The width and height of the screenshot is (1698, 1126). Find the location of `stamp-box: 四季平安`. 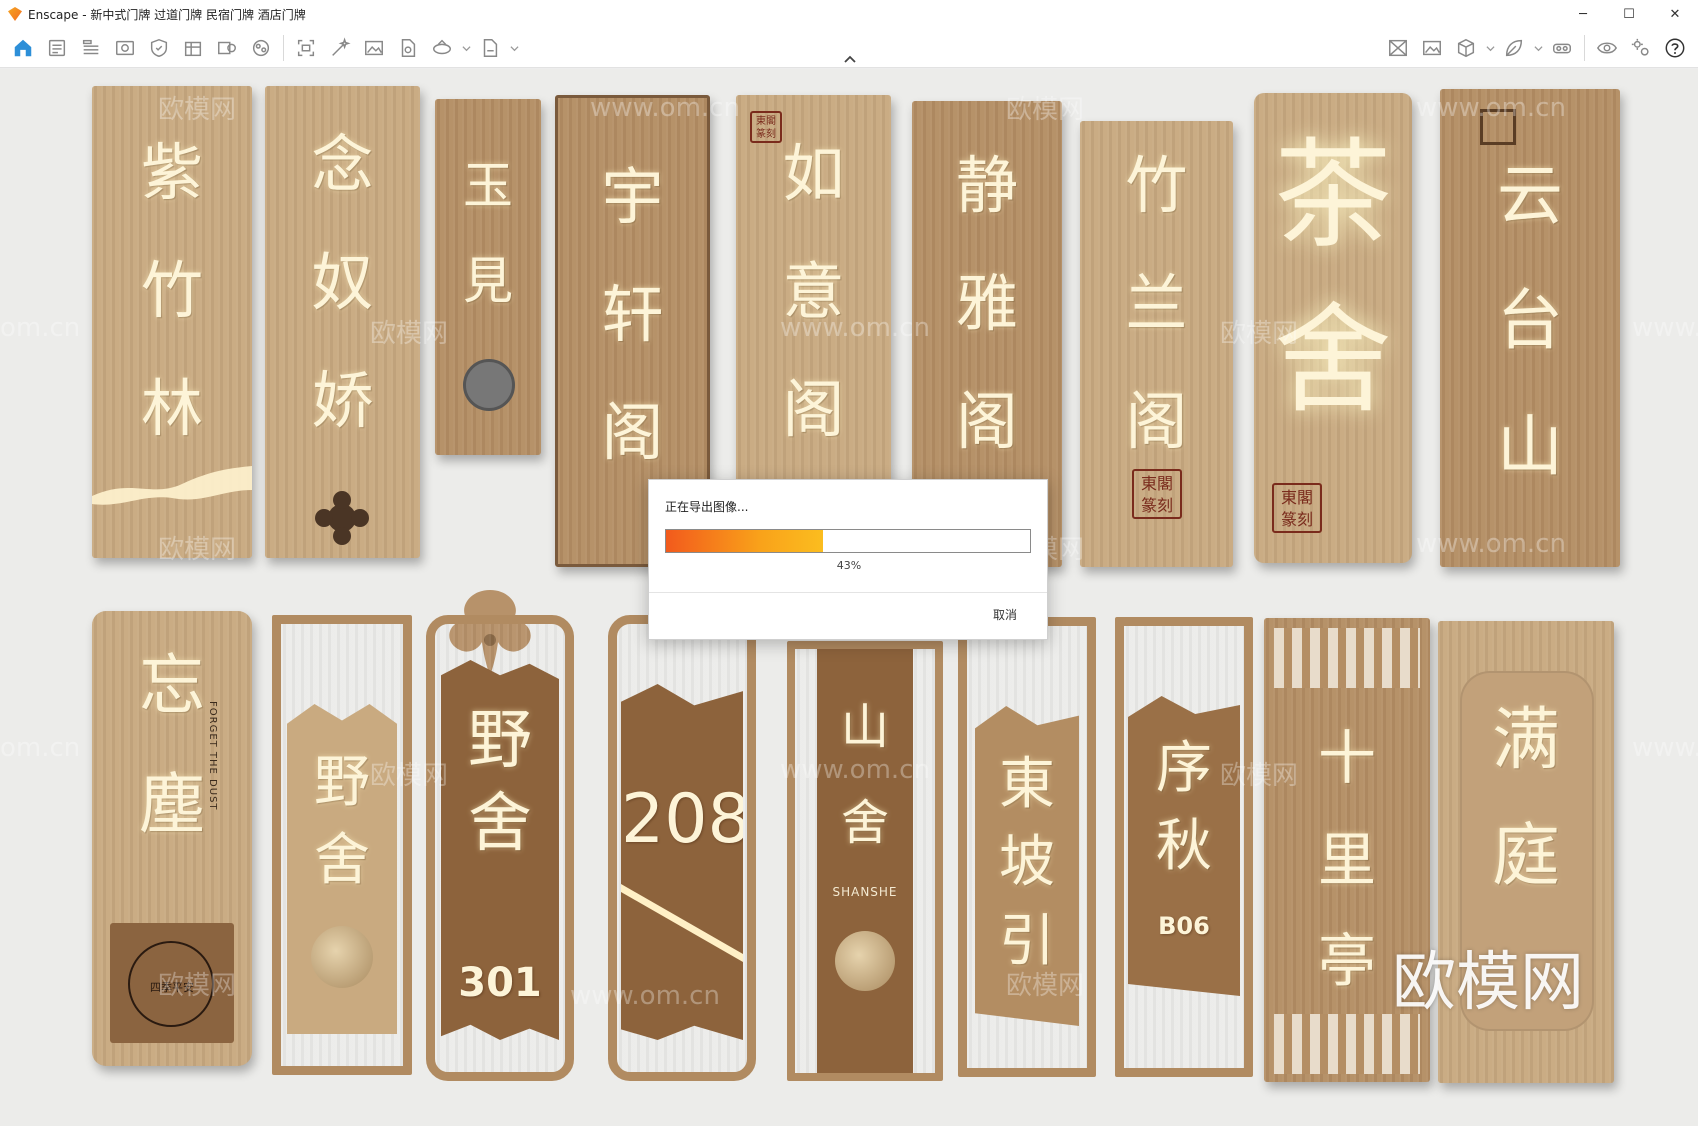

stamp-box: 四季平安 is located at coordinates (172, 983).